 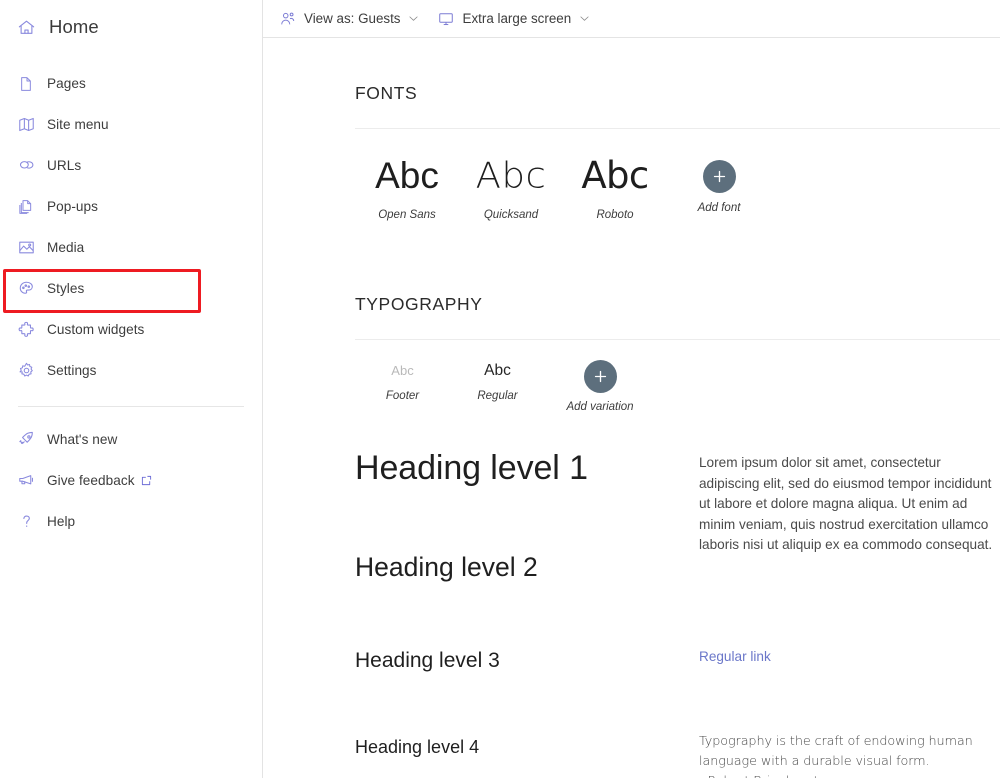 I want to click on screen-size-dropdown: Extra large screen, so click(x=514, y=19).